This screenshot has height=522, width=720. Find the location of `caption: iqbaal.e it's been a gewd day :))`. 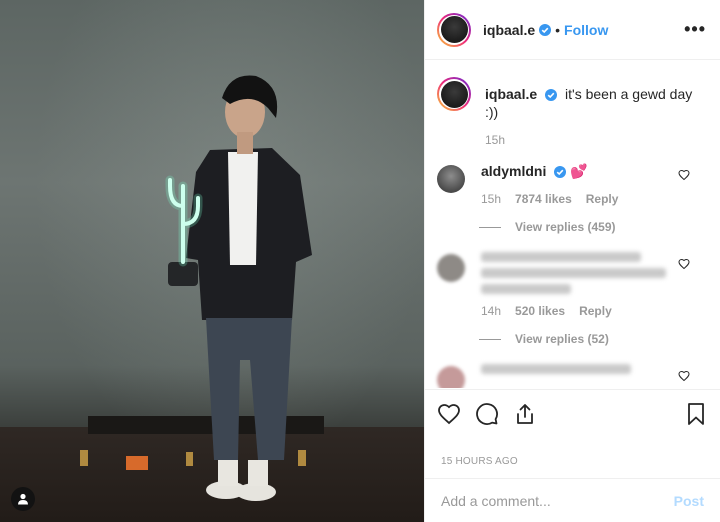

caption: iqbaal.e it's been a gewd day :)) is located at coordinates (570, 99).